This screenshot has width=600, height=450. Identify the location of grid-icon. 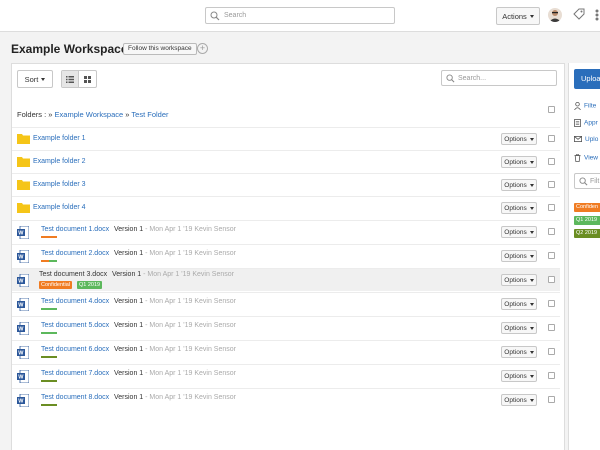
(88, 79).